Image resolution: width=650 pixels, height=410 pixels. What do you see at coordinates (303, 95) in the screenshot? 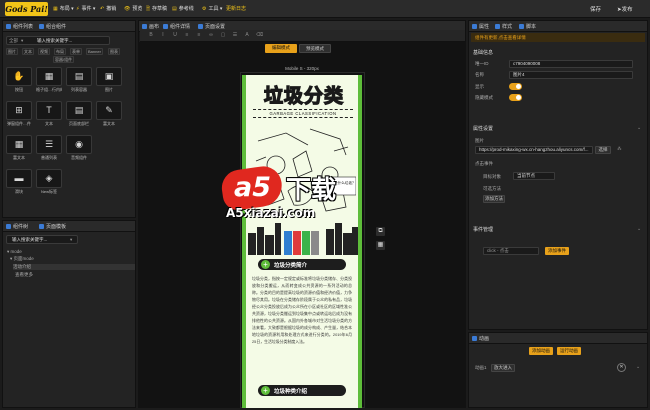
I see `page-title: 垃圾分类` at bounding box center [303, 95].